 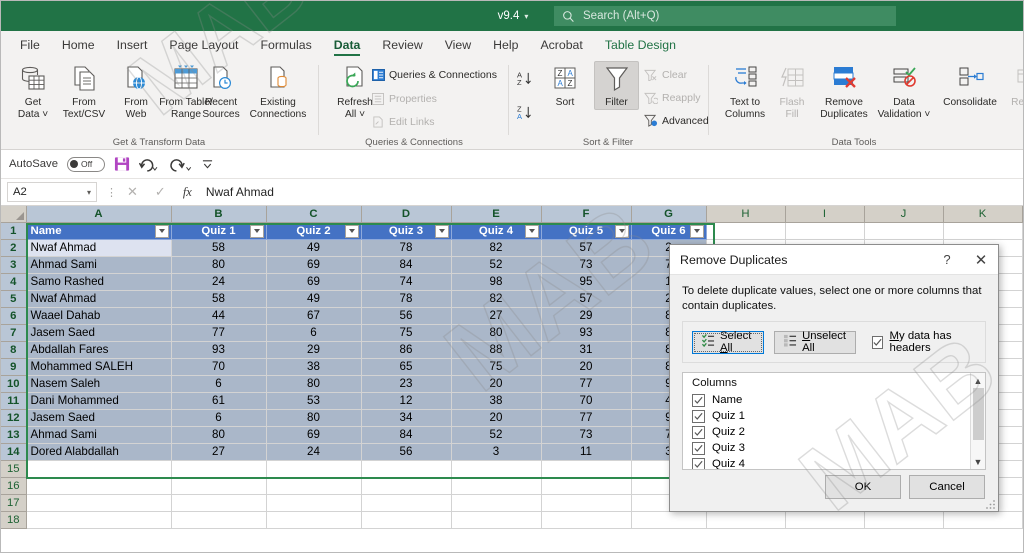 What do you see at coordinates (219, 452) in the screenshot?
I see `cell-b14: 27` at bounding box center [219, 452].